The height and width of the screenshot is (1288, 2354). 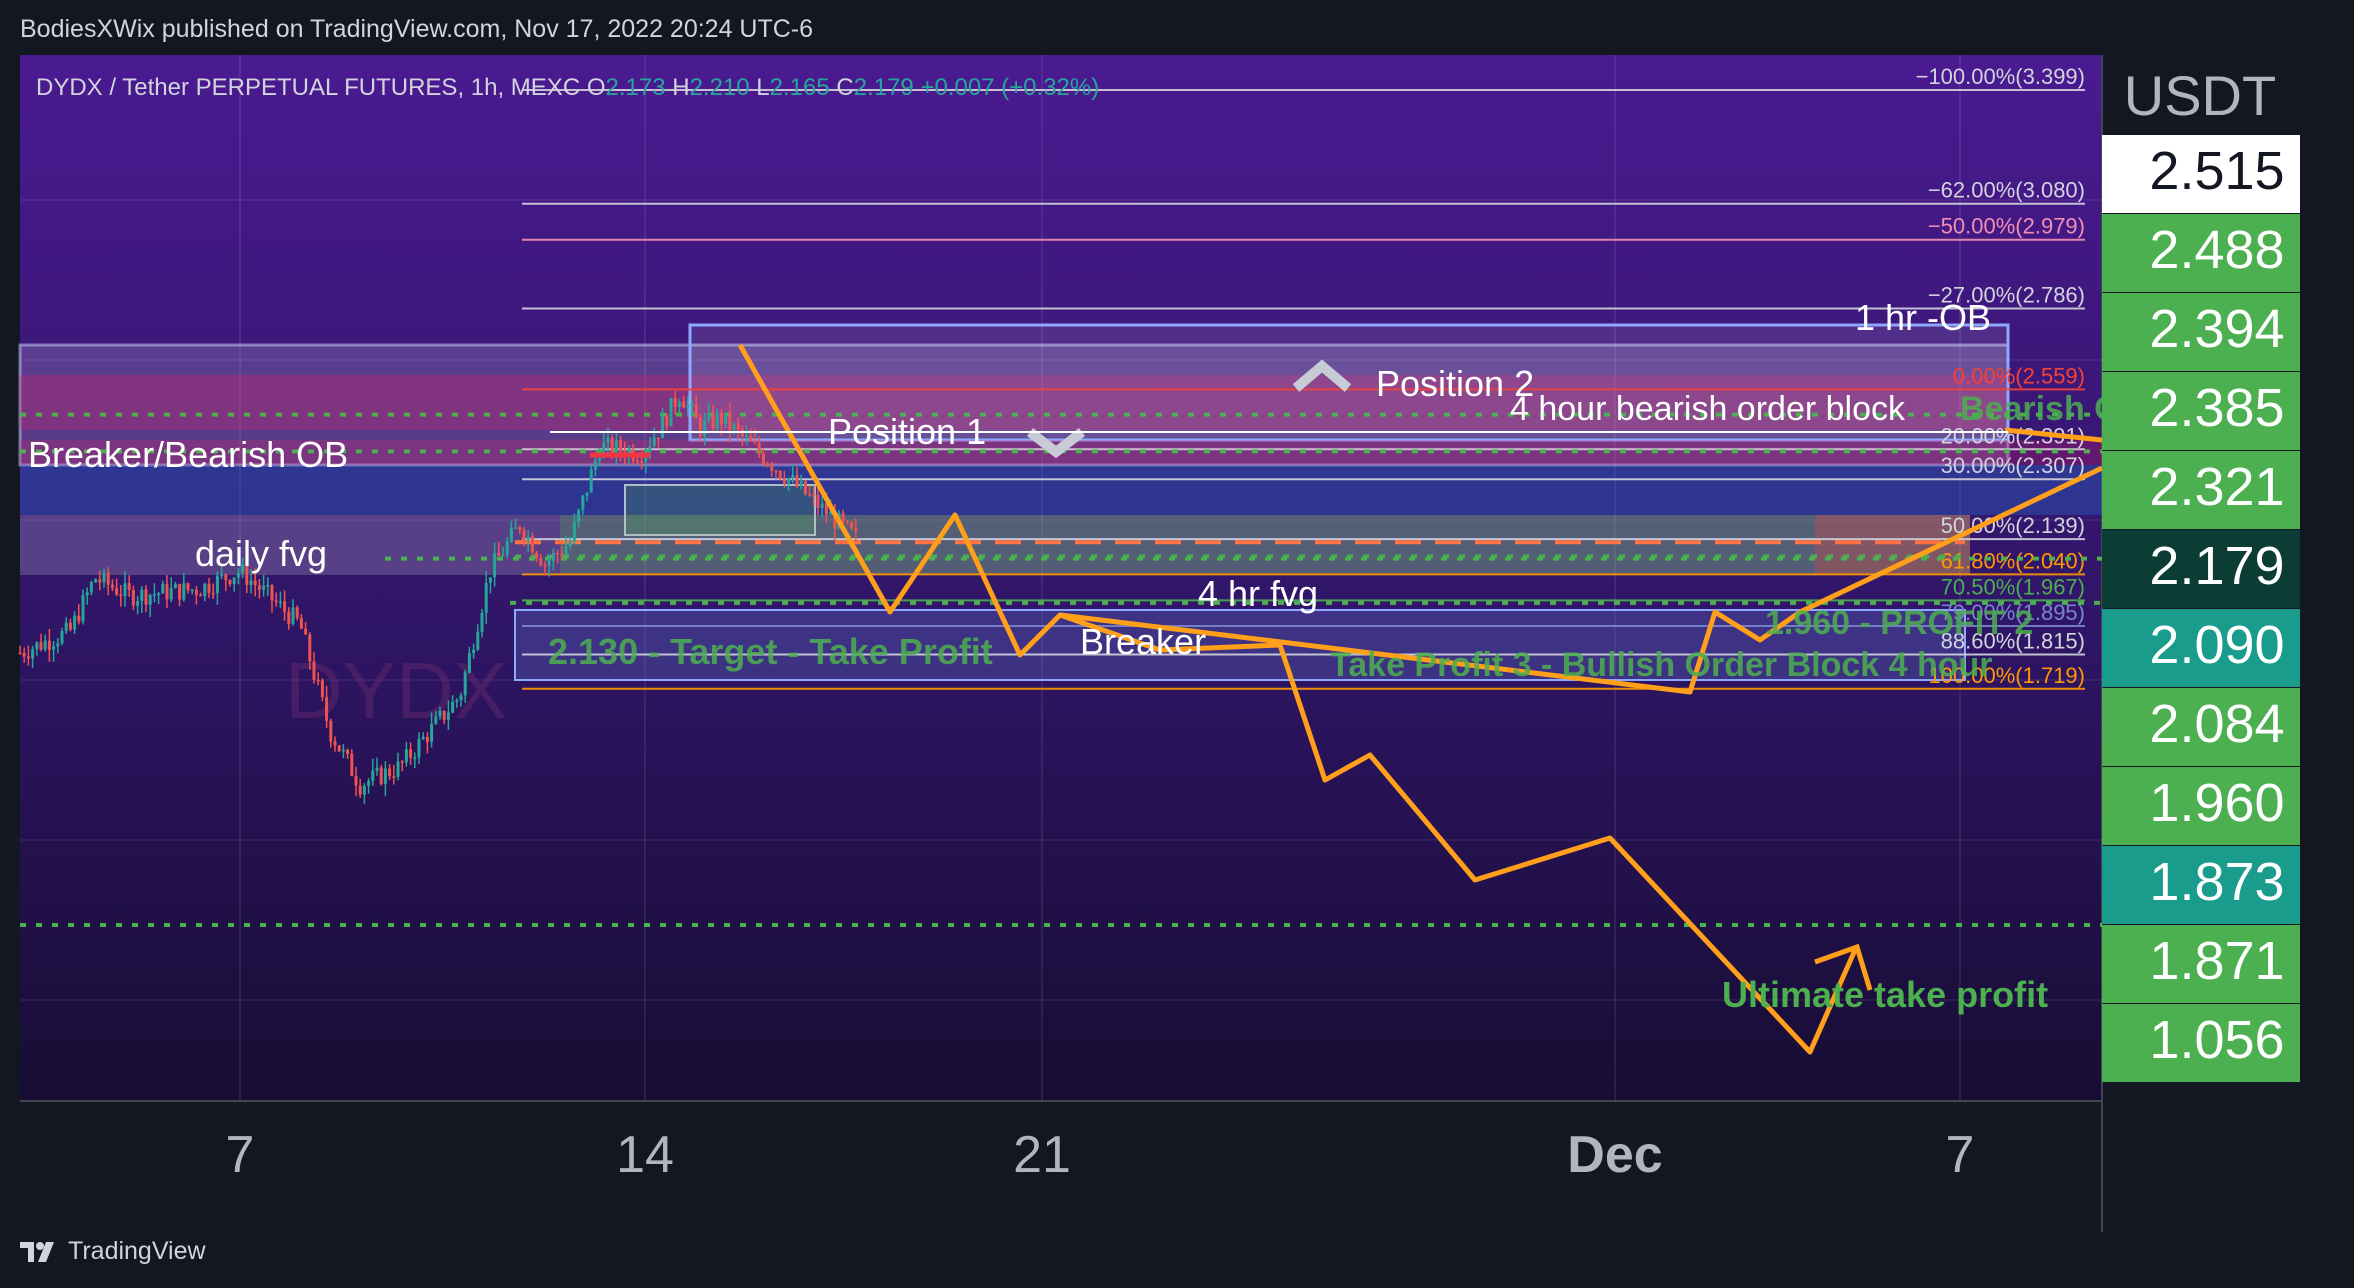 What do you see at coordinates (2216, 882) in the screenshot?
I see `price-label-9: 1.873` at bounding box center [2216, 882].